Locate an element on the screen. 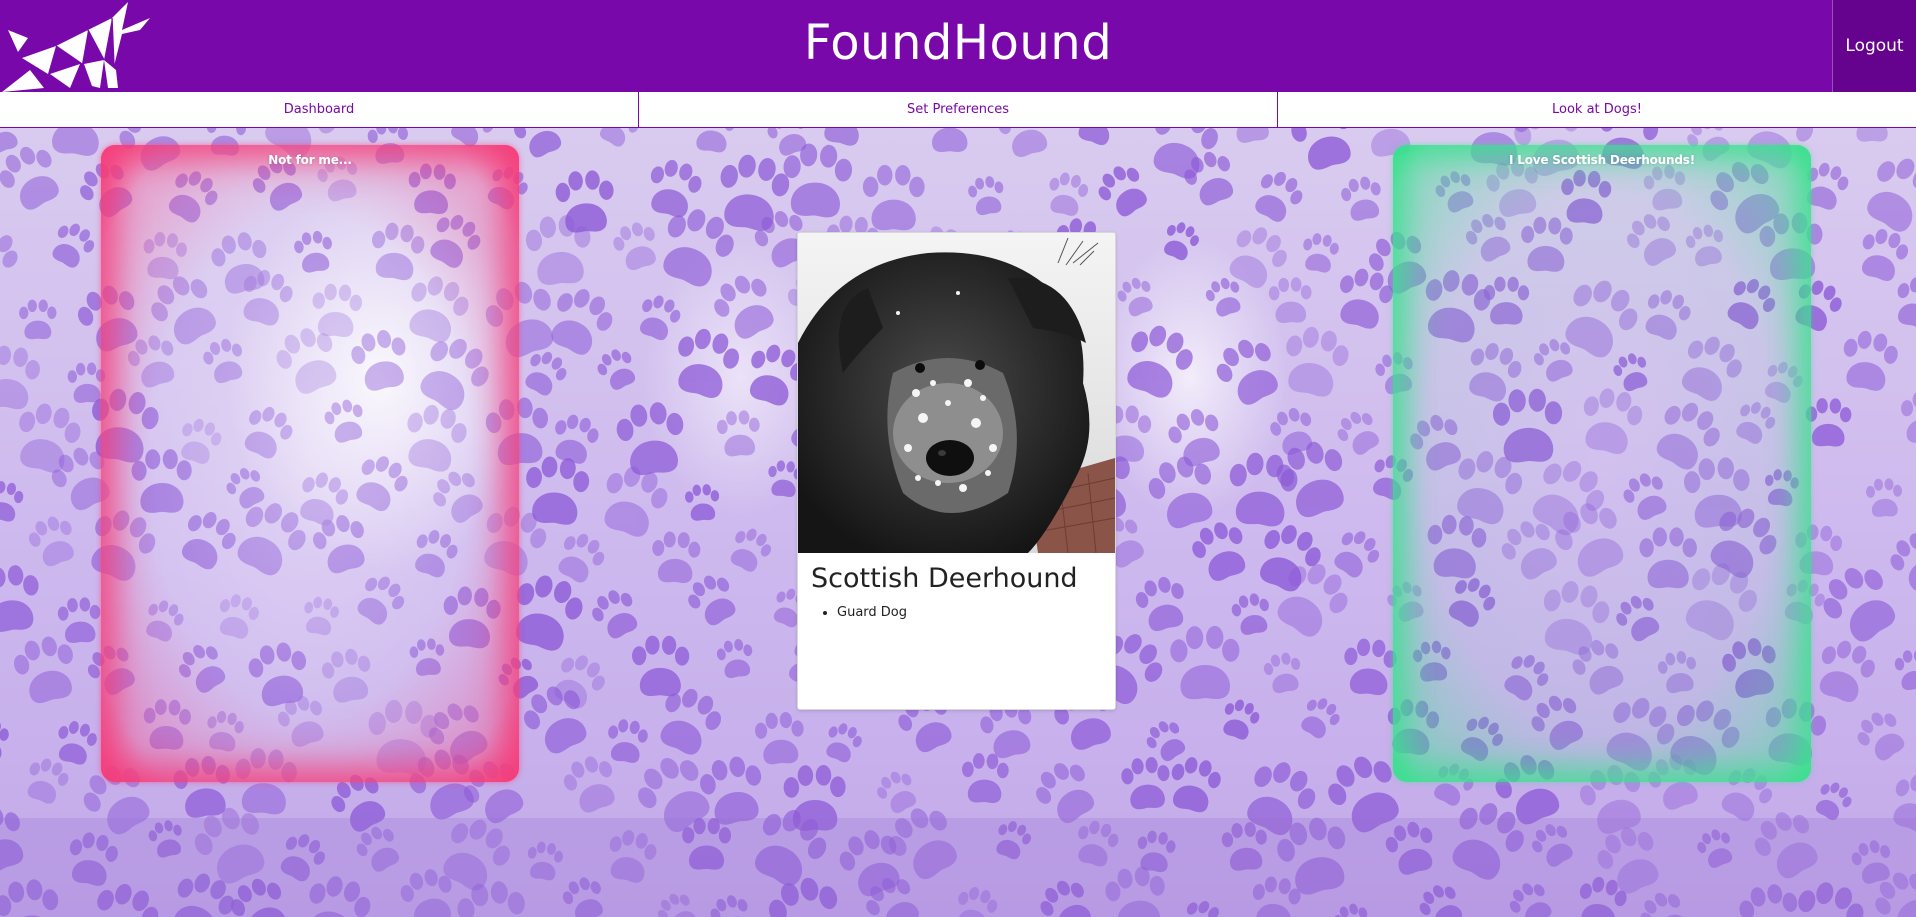 The height and width of the screenshot is (917, 1916). bottom-band is located at coordinates (958, 867).